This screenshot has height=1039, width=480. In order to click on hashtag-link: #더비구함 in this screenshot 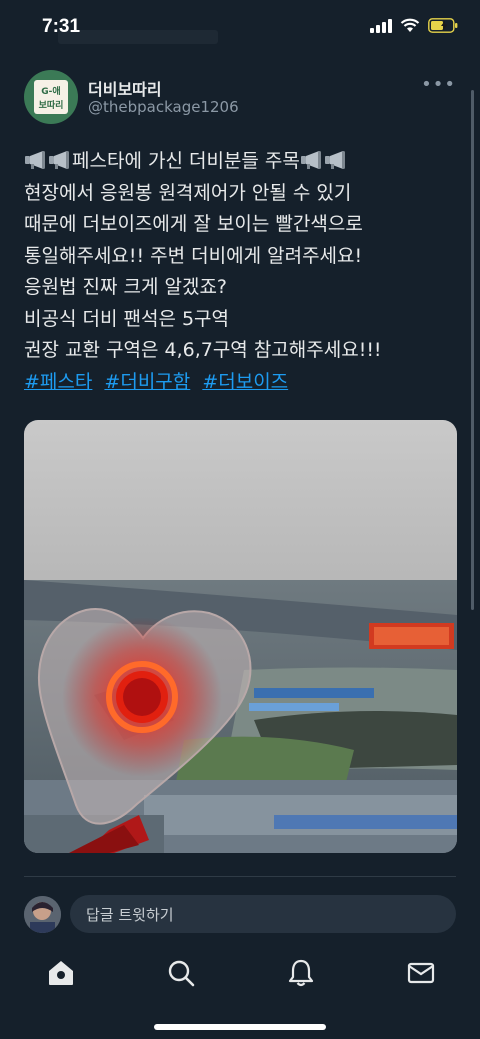, I will do `click(147, 382)`.